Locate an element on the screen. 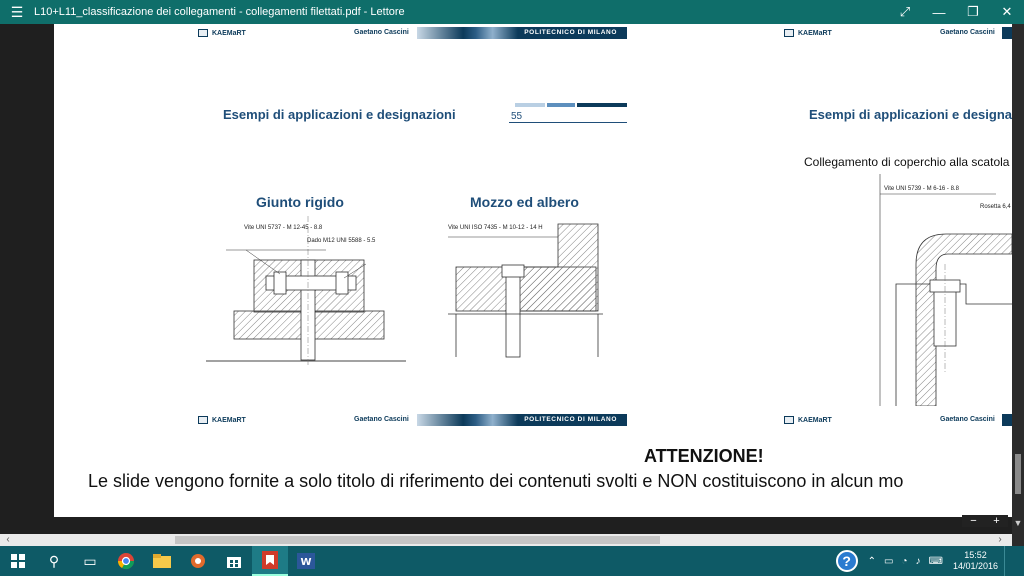 This screenshot has height=576, width=1024. scroll-corner is located at coordinates (1018, 540).